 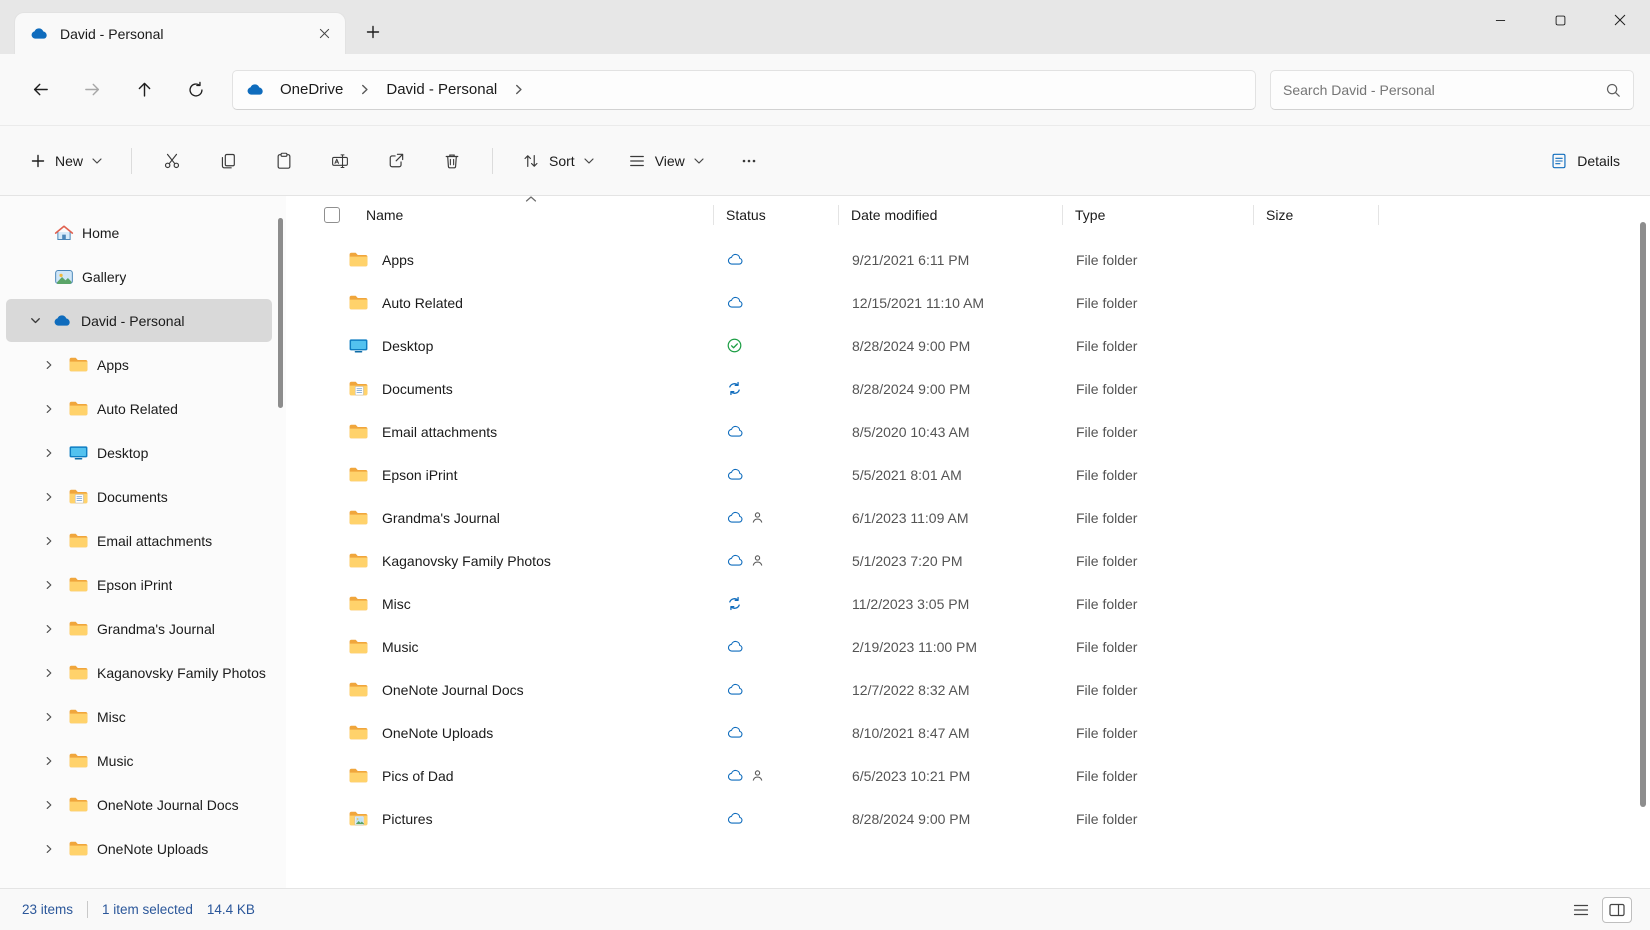 What do you see at coordinates (284, 161) in the screenshot?
I see `paste-button` at bounding box center [284, 161].